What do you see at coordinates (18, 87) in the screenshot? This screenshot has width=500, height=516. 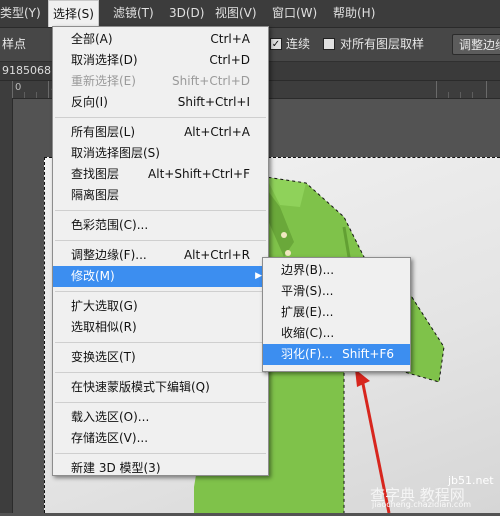 I see `ruler-label: 0` at bounding box center [18, 87].